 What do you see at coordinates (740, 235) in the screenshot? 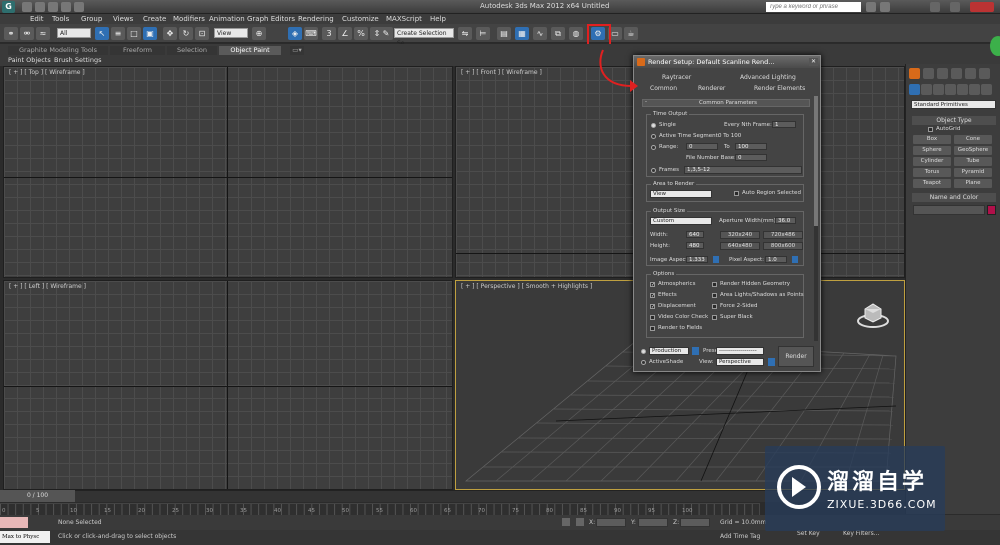
I see `preset-320x240-button: 320x240` at bounding box center [740, 235].